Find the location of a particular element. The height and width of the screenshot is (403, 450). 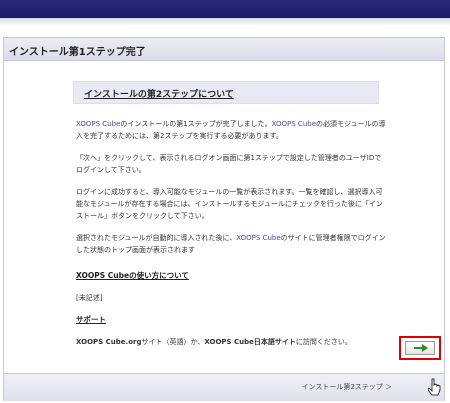

section-heading-box: インストールの第2ステップについて is located at coordinates (226, 92).